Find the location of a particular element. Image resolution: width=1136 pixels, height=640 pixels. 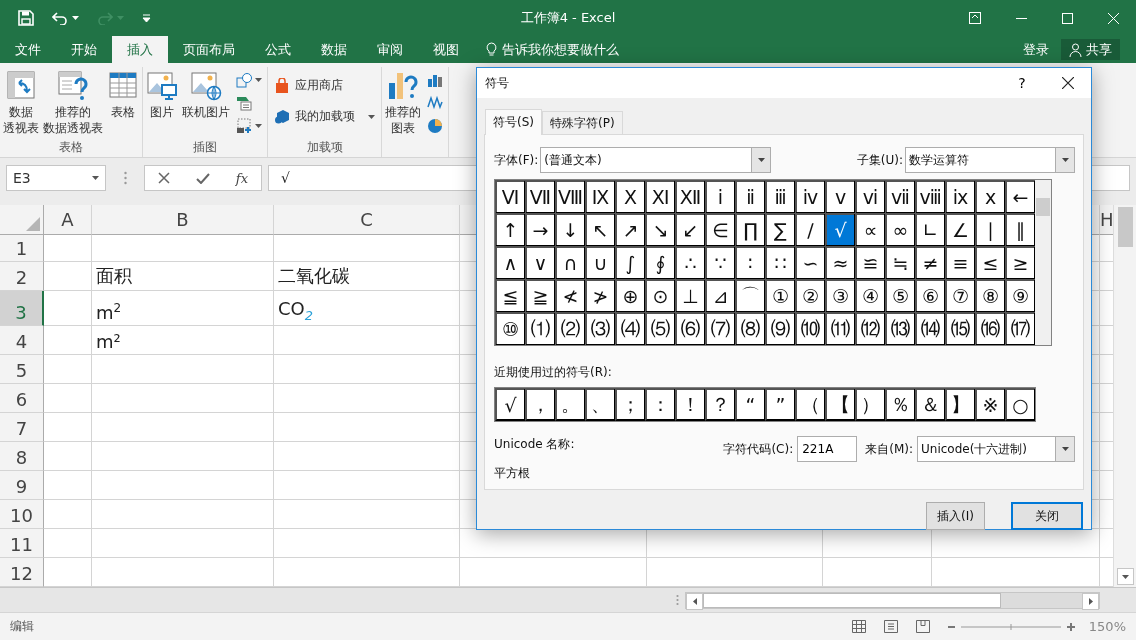

symbol-cell: ≥ is located at coordinates (1020, 262).